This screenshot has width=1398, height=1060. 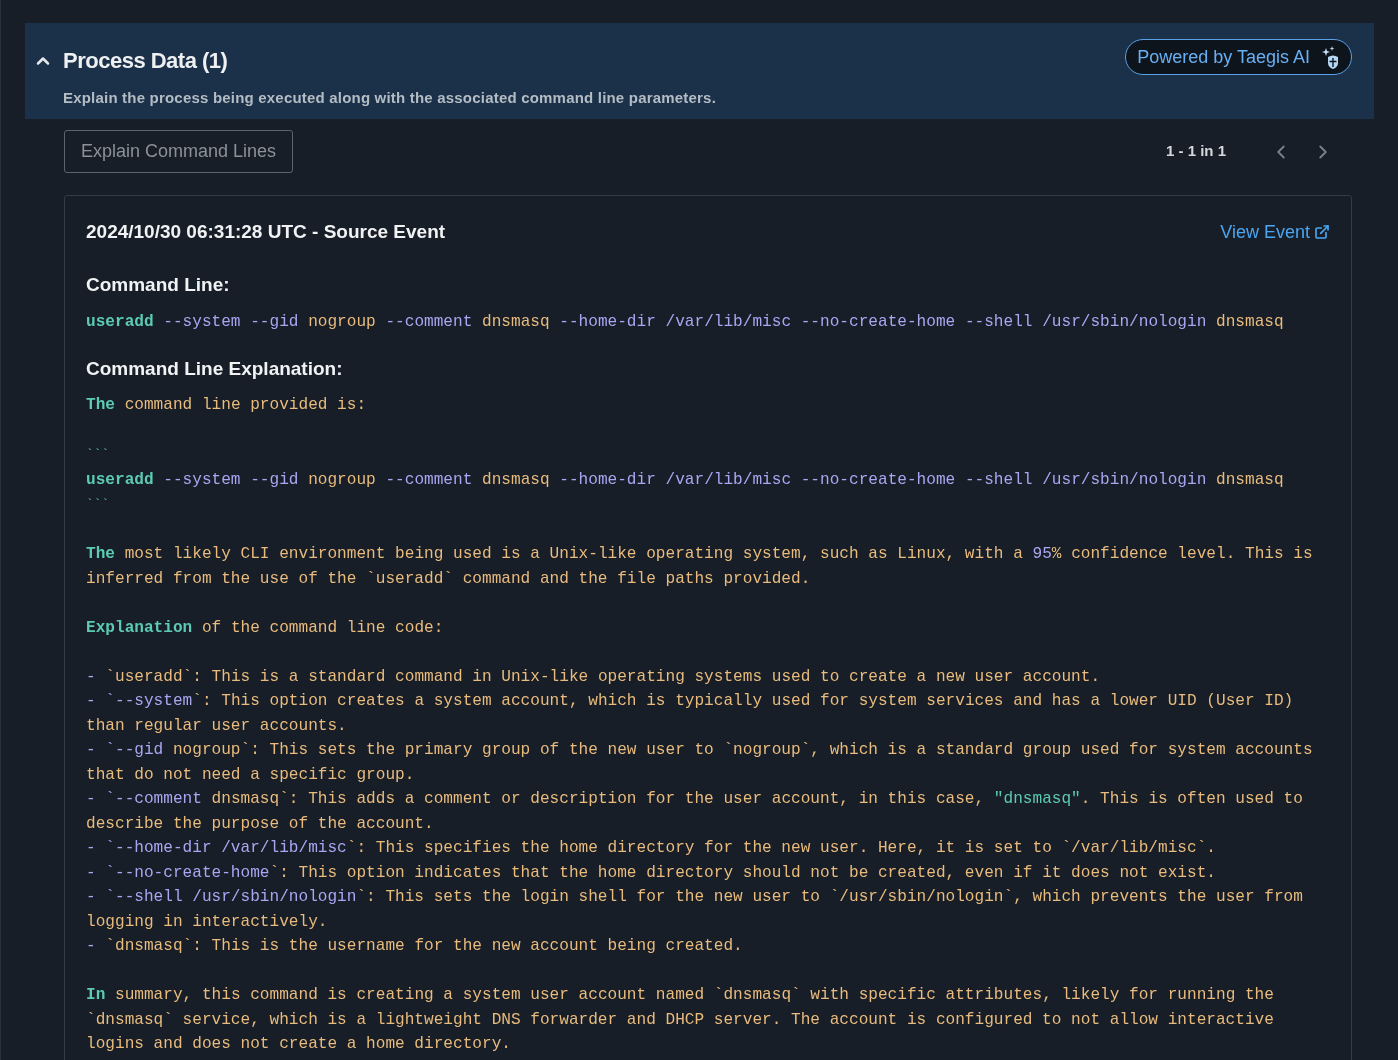 What do you see at coordinates (216, 726) in the screenshot?
I see `explanation-line: than regular user accounts.` at bounding box center [216, 726].